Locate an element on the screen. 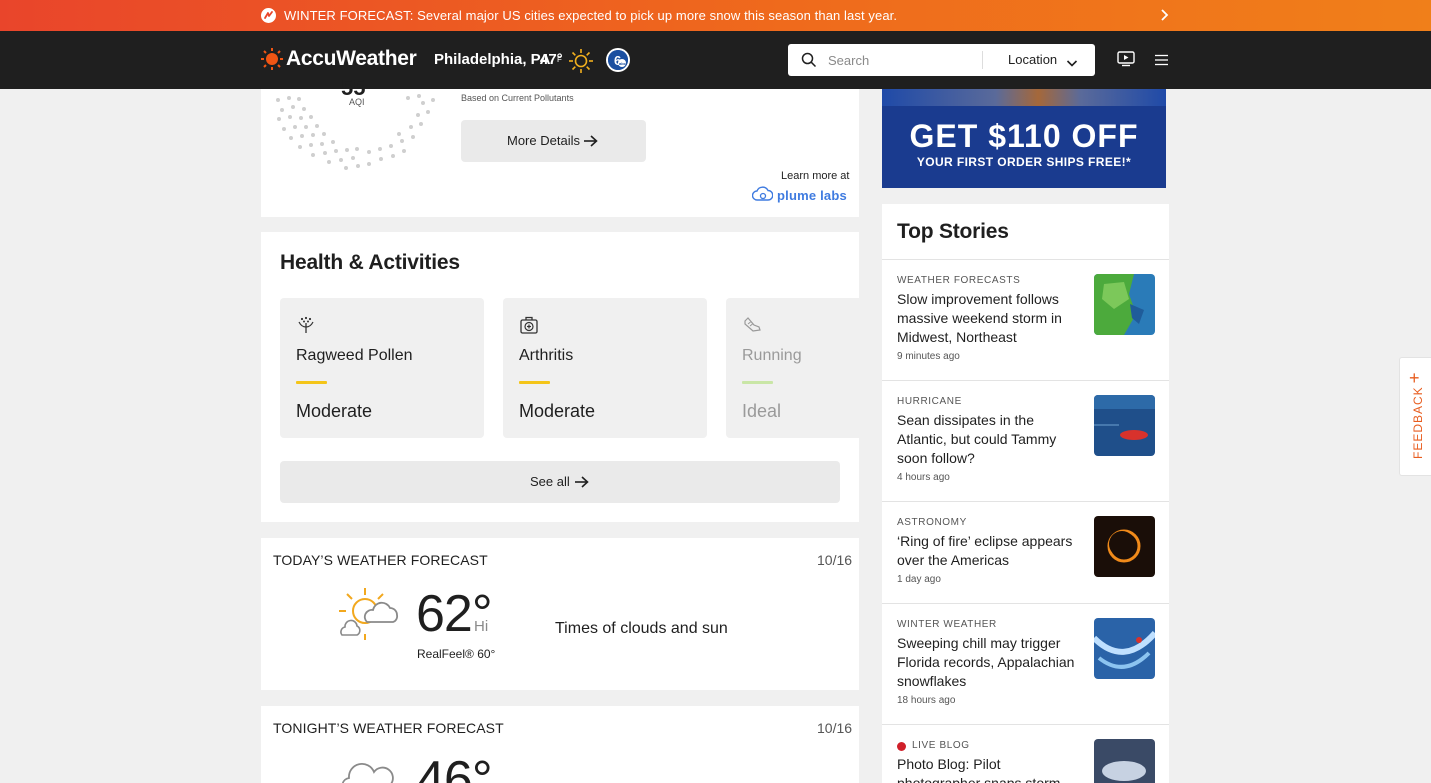 The width and height of the screenshot is (1431, 783). today-description: Times of clouds and sun is located at coordinates (641, 628).